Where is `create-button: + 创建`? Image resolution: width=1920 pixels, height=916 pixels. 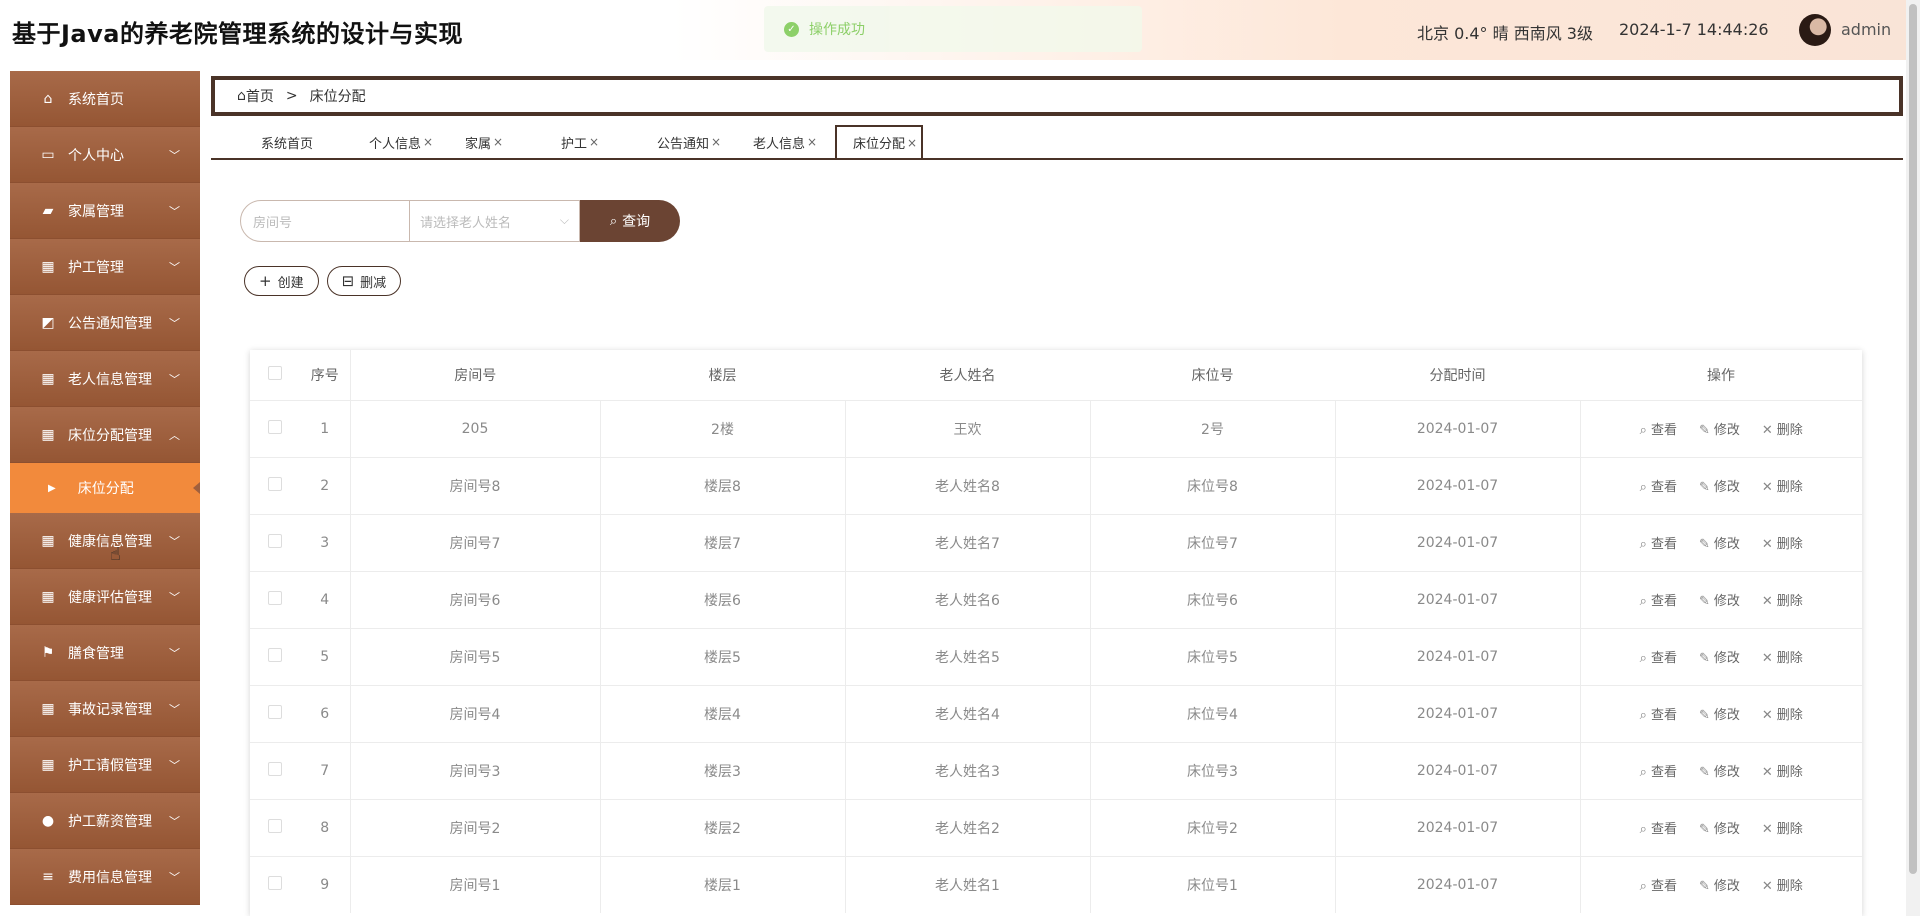
create-button: + 创建 is located at coordinates (281, 281).